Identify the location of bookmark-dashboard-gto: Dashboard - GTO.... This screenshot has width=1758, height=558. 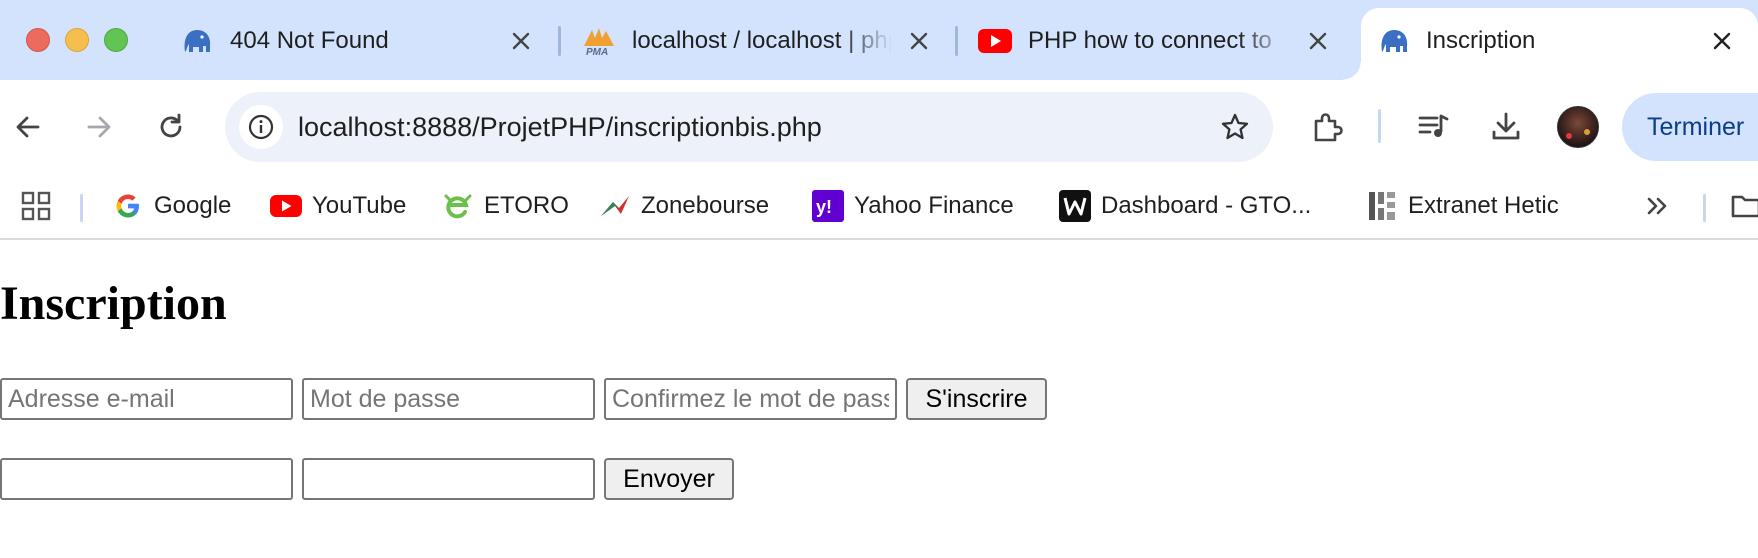
(1185, 206).